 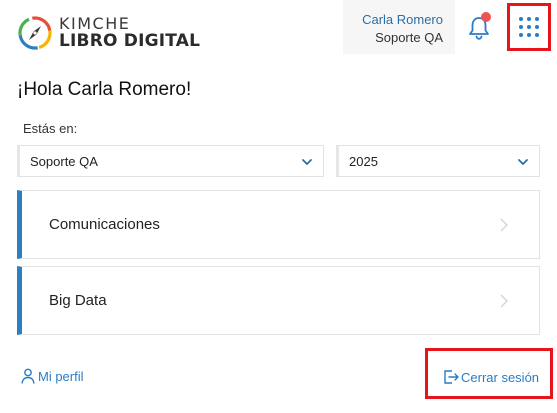 I want to click on kimche-logo: KIMCHE LIBRO DIGITAL, so click(x=108, y=33).